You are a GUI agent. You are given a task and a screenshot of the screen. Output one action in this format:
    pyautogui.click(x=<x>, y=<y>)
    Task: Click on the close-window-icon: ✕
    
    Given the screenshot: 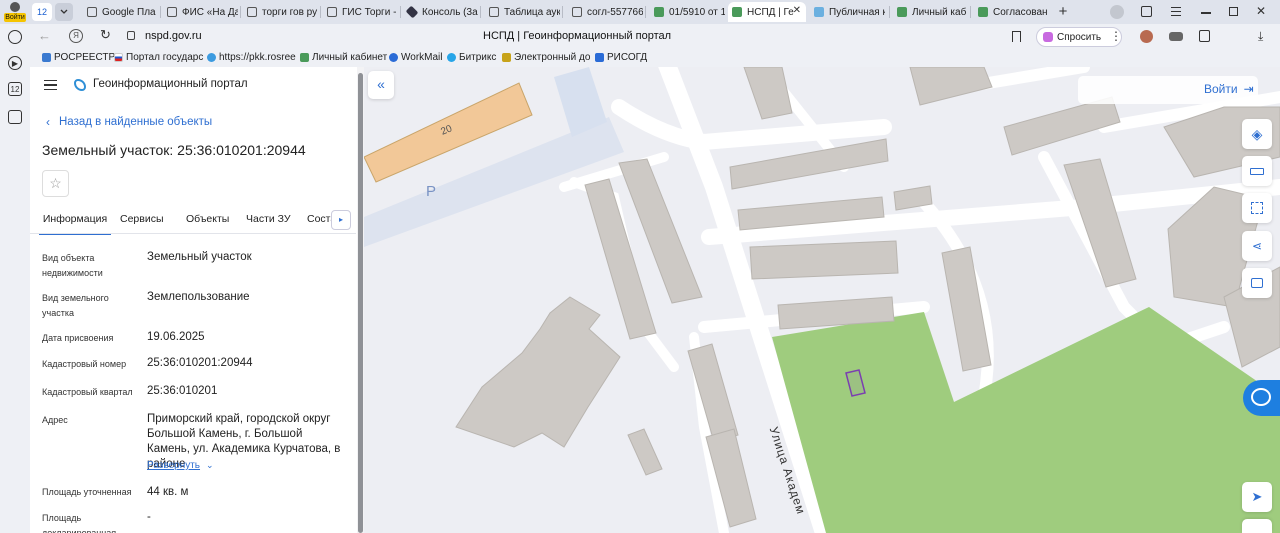 What is the action you would take?
    pyautogui.click(x=1261, y=11)
    